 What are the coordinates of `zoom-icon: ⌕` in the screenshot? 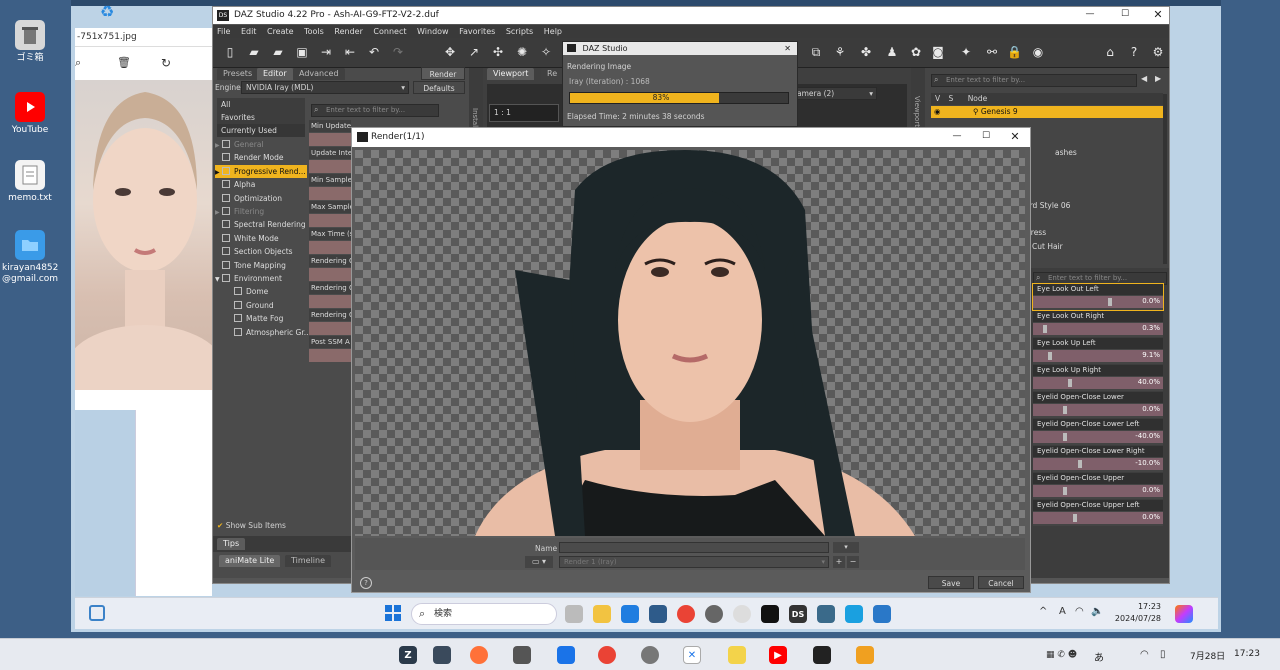 It's located at (80, 62).